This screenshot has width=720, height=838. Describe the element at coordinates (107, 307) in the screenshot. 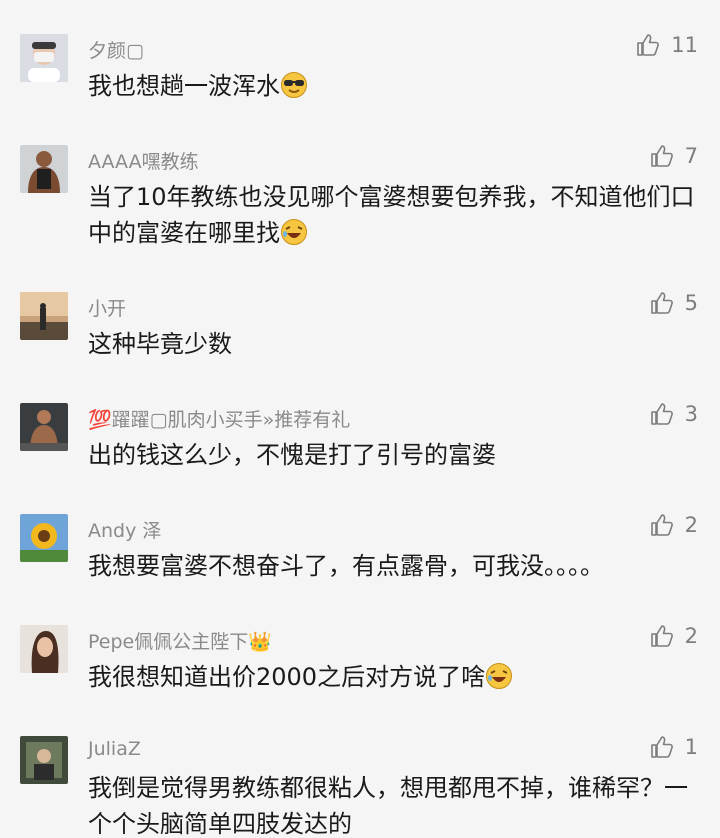

I see `username: 小开` at that location.